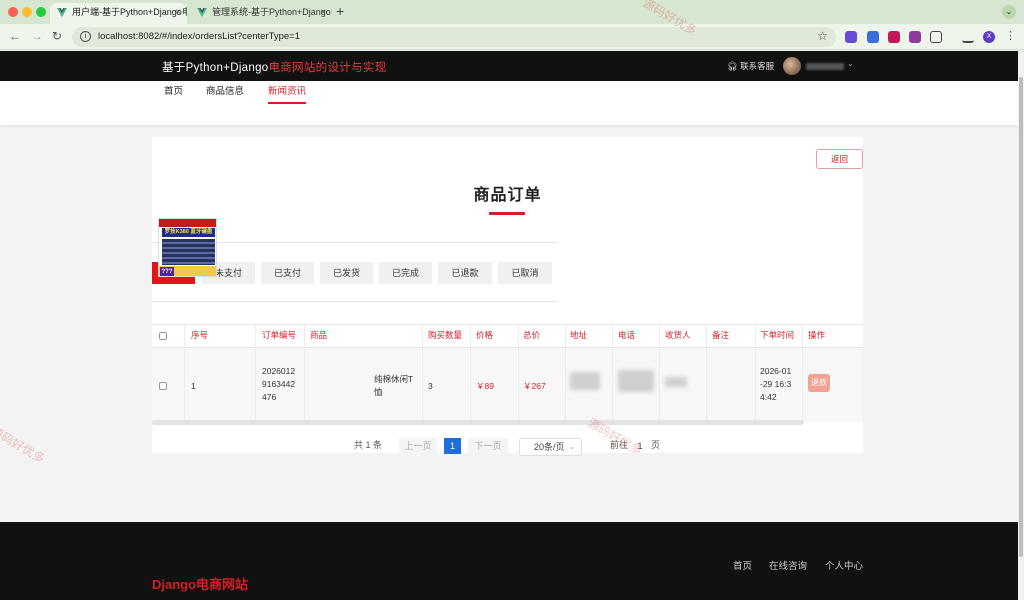 The height and width of the screenshot is (600, 1024). What do you see at coordinates (656, 445) in the screenshot?
I see `goto-suffix: 页` at bounding box center [656, 445].